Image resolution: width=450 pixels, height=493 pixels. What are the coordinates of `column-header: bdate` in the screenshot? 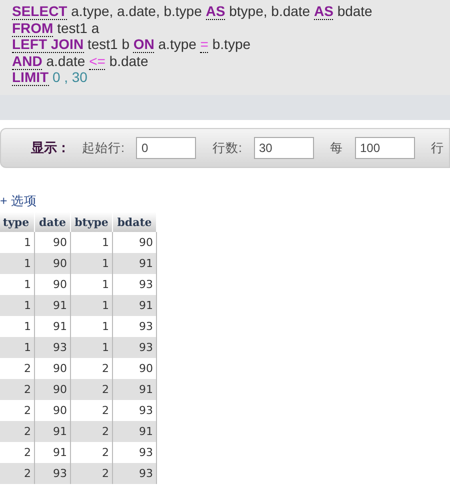 It's located at (134, 222).